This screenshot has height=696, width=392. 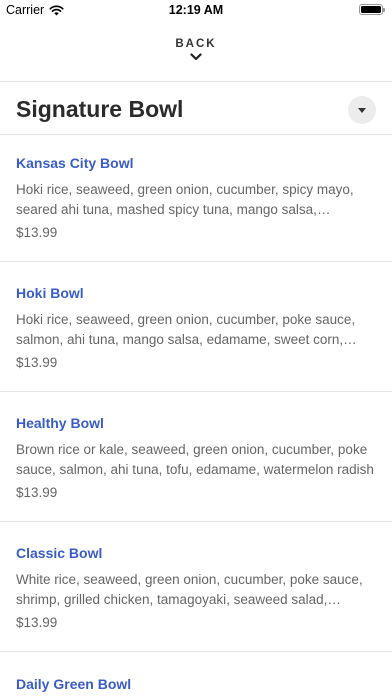 What do you see at coordinates (196, 44) in the screenshot?
I see `back-label: BACK` at bounding box center [196, 44].